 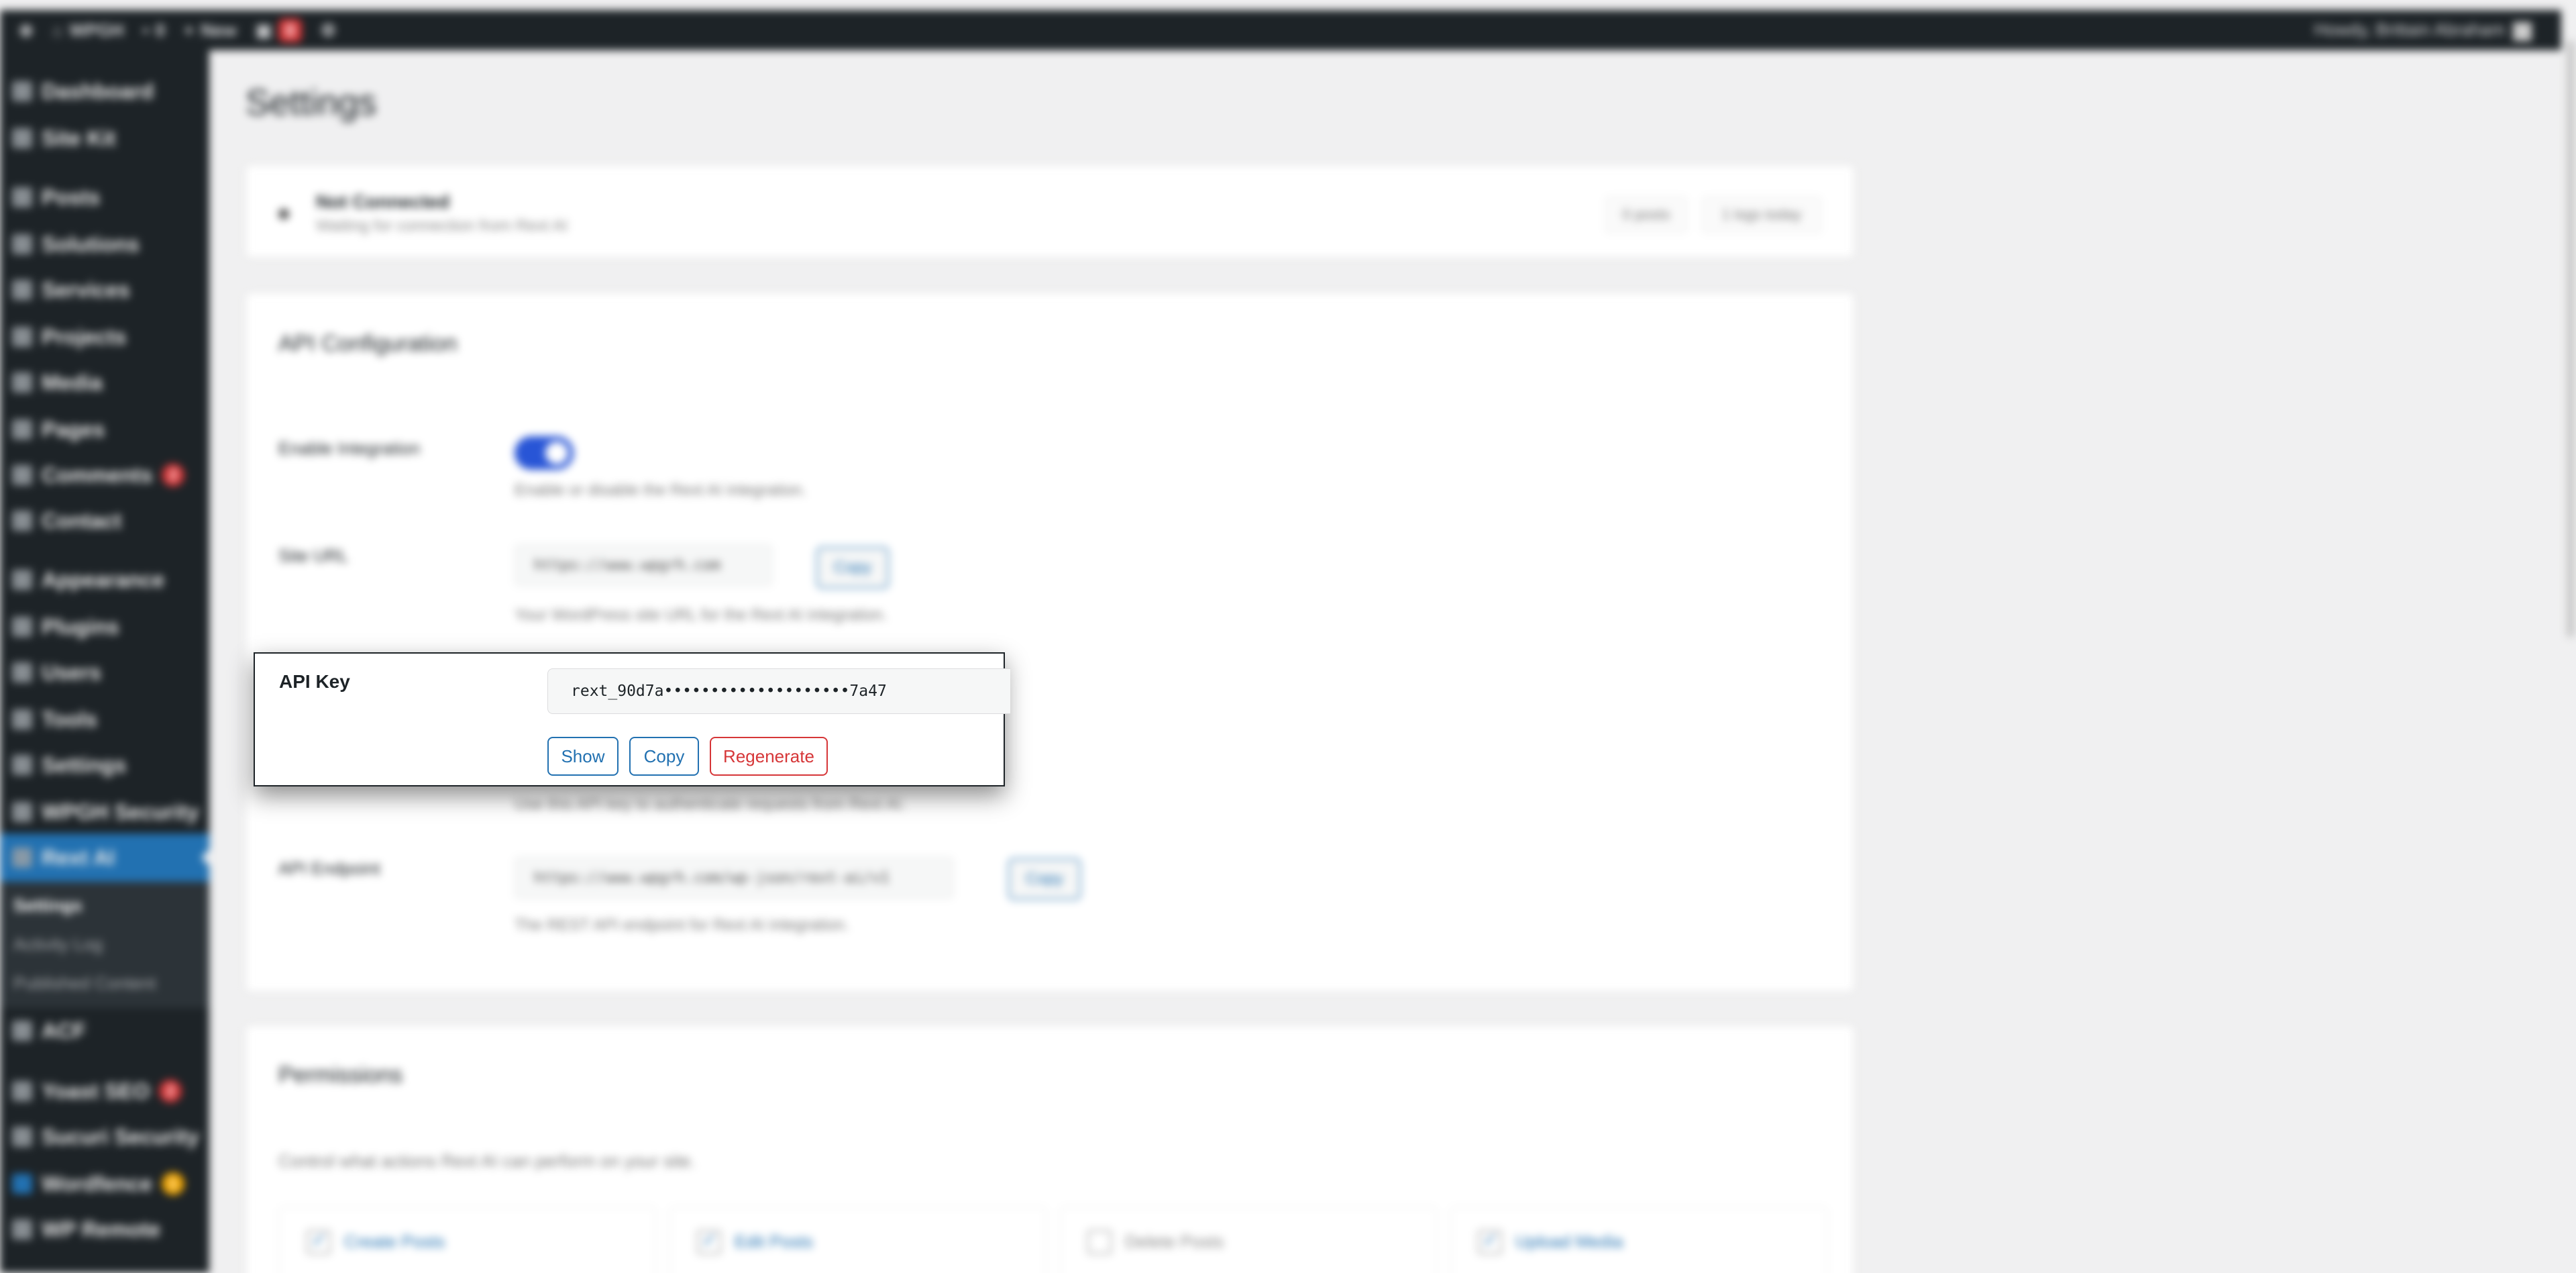 I want to click on sidebar-item-wordfence: Wordfence 1, so click(x=109, y=1184).